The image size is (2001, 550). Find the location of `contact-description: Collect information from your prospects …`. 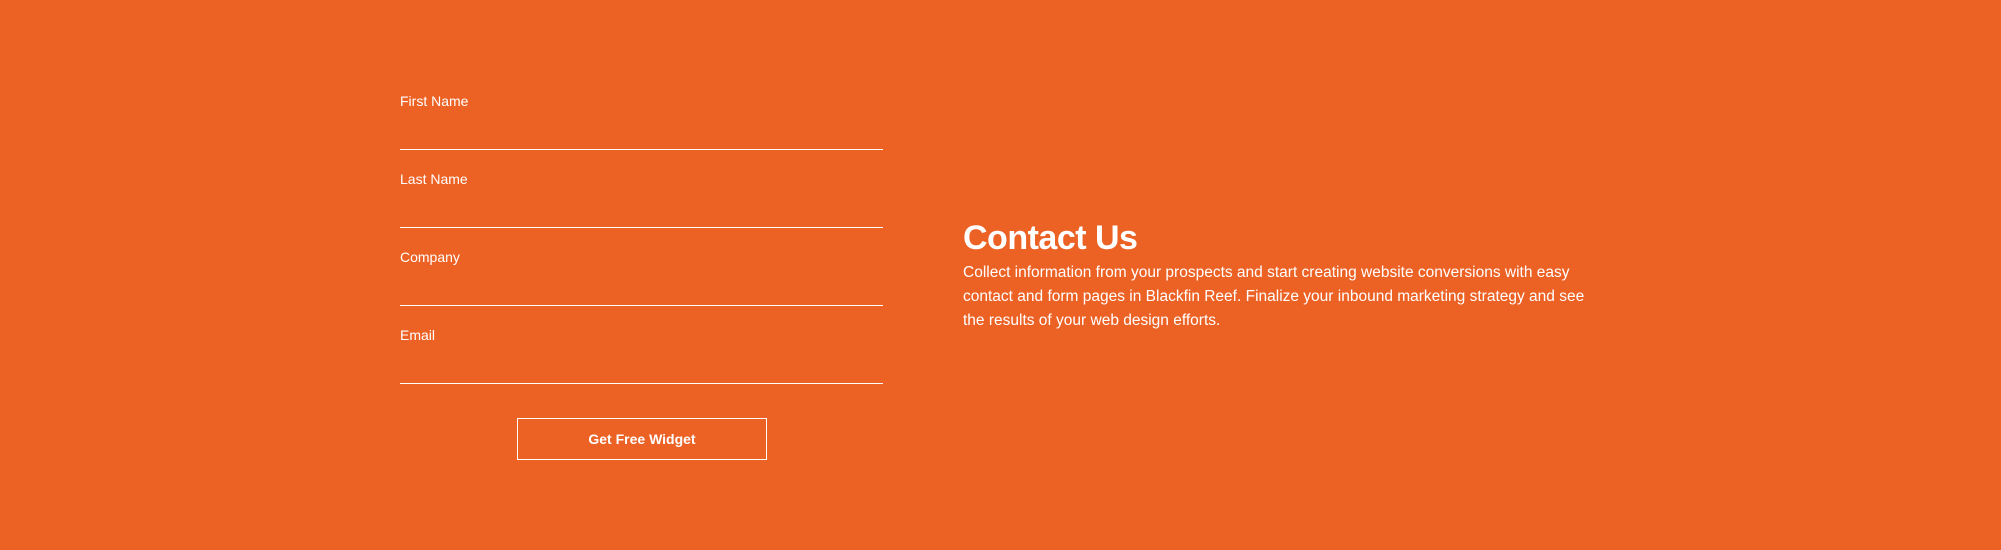

contact-description: Collect information from your prospects … is located at coordinates (1274, 296).